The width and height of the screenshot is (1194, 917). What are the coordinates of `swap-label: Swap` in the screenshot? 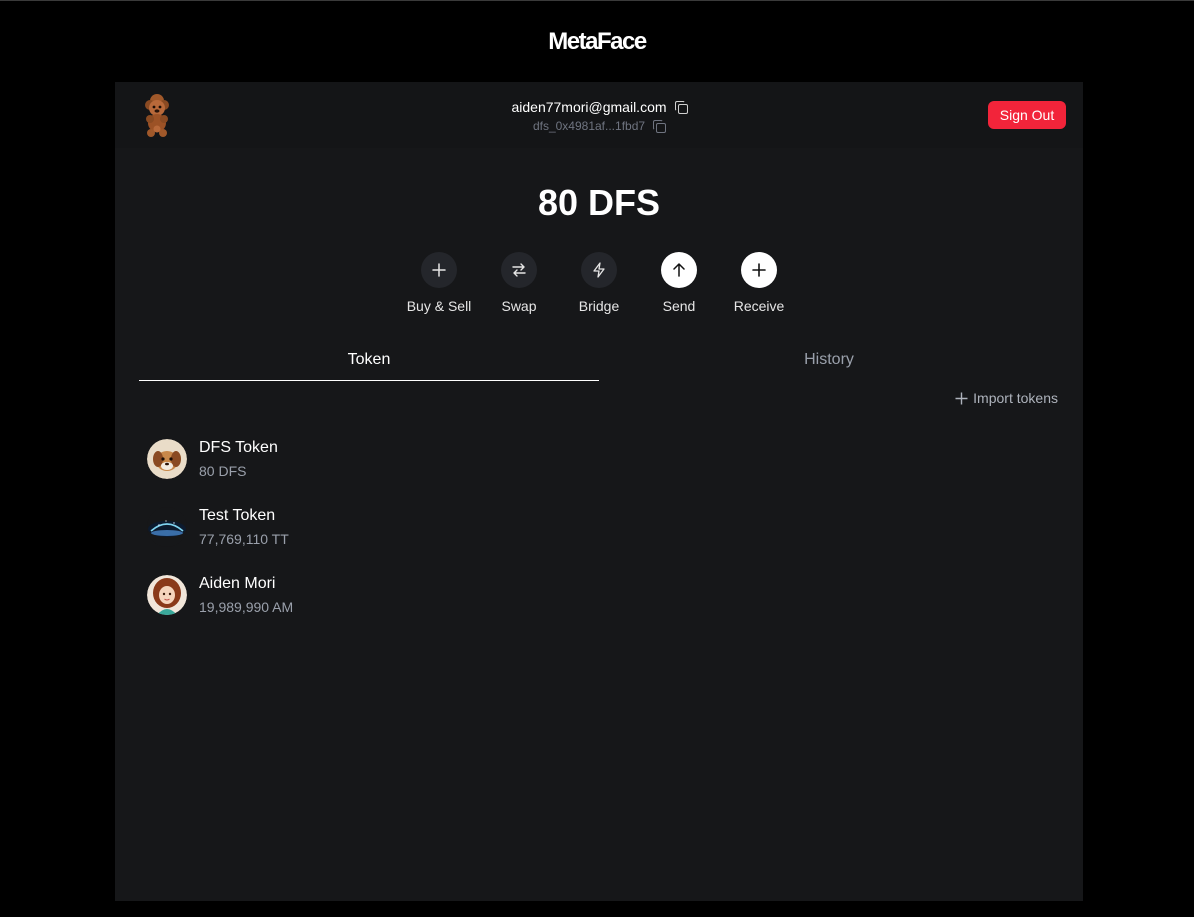 It's located at (519, 306).